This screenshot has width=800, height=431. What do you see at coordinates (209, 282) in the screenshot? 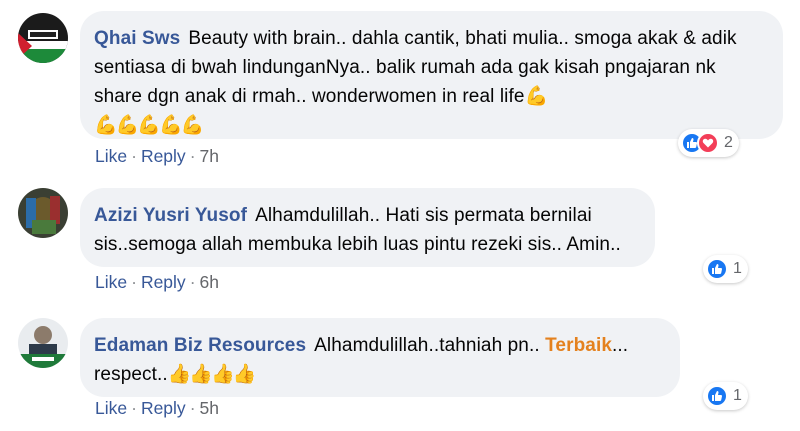
I see `timestamp: 6h` at bounding box center [209, 282].